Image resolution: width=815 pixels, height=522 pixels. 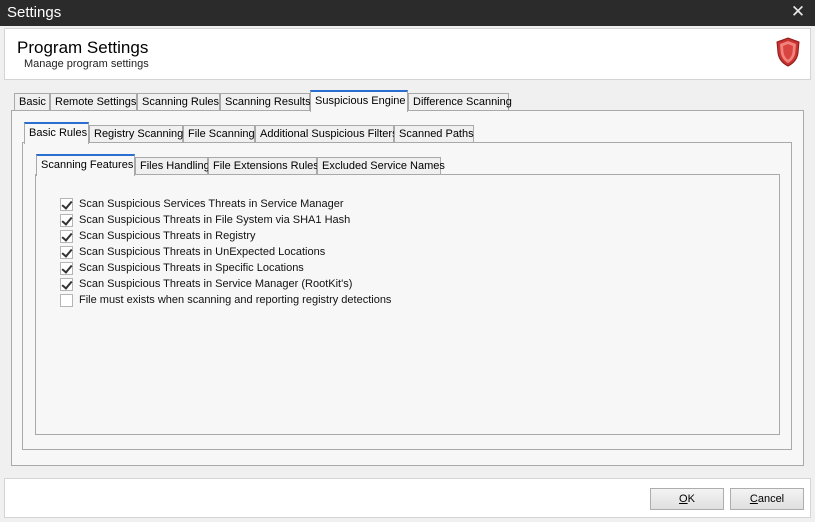 I want to click on window-titlebar: Settings ✕, so click(x=407, y=13).